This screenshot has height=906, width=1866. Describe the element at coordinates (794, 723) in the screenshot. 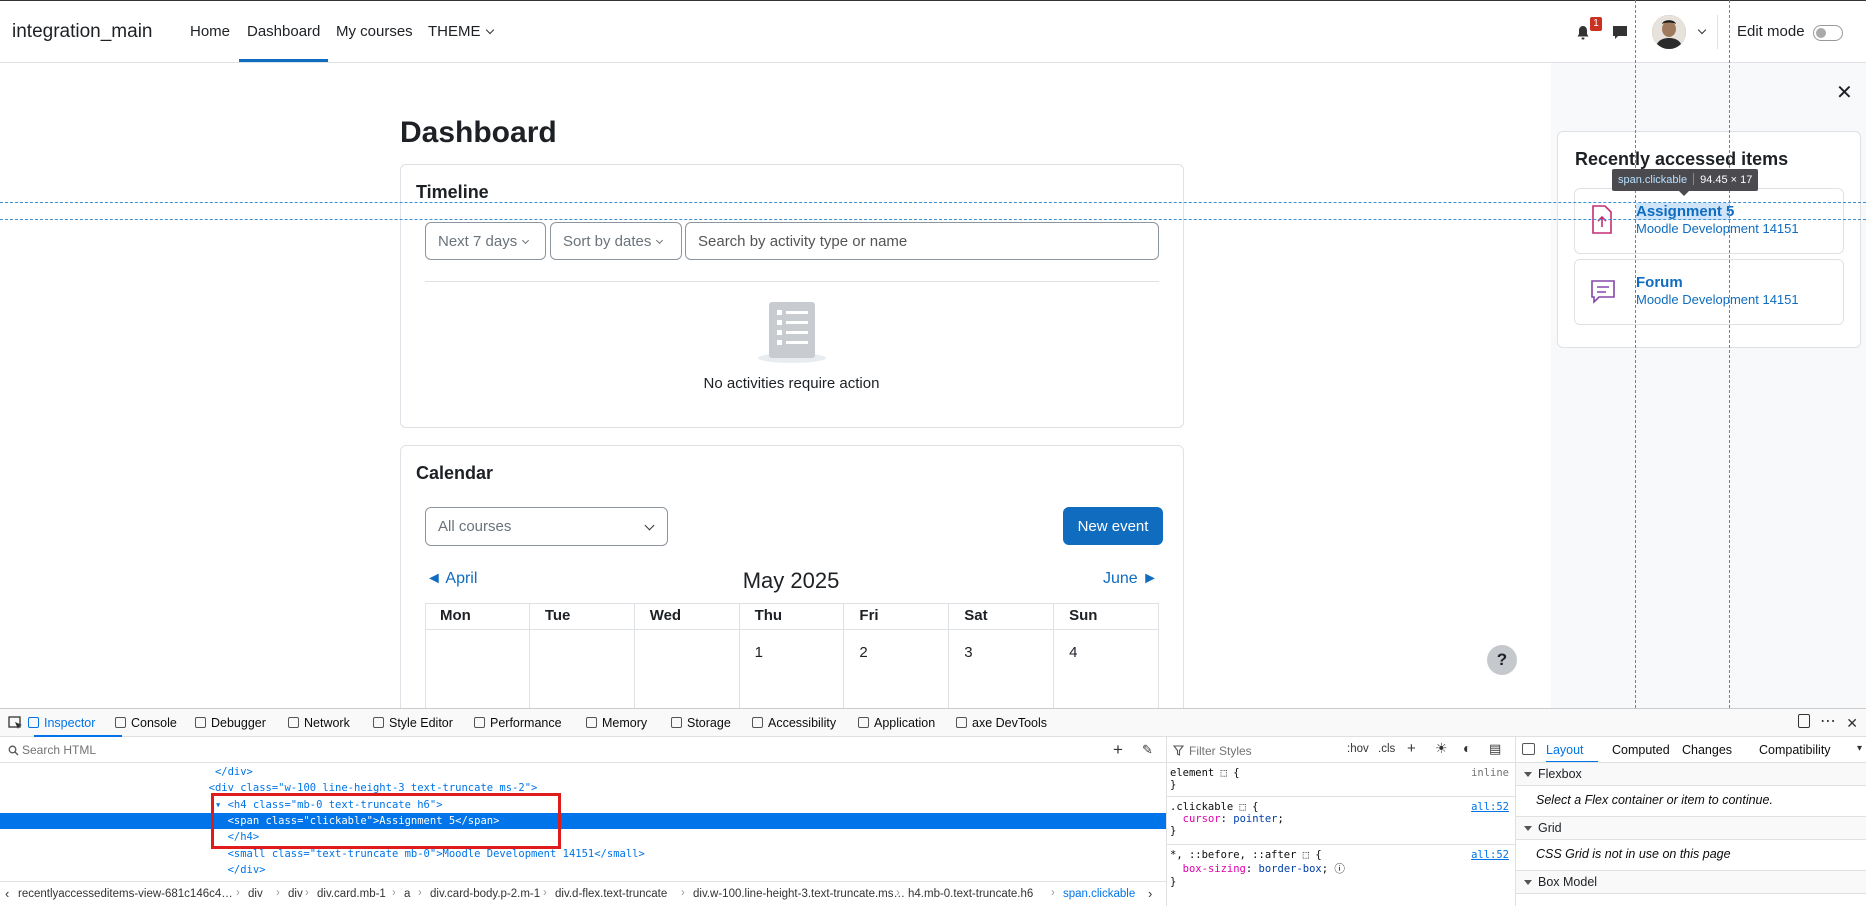

I see `devtools-tab-accessibility: Accessibility` at that location.